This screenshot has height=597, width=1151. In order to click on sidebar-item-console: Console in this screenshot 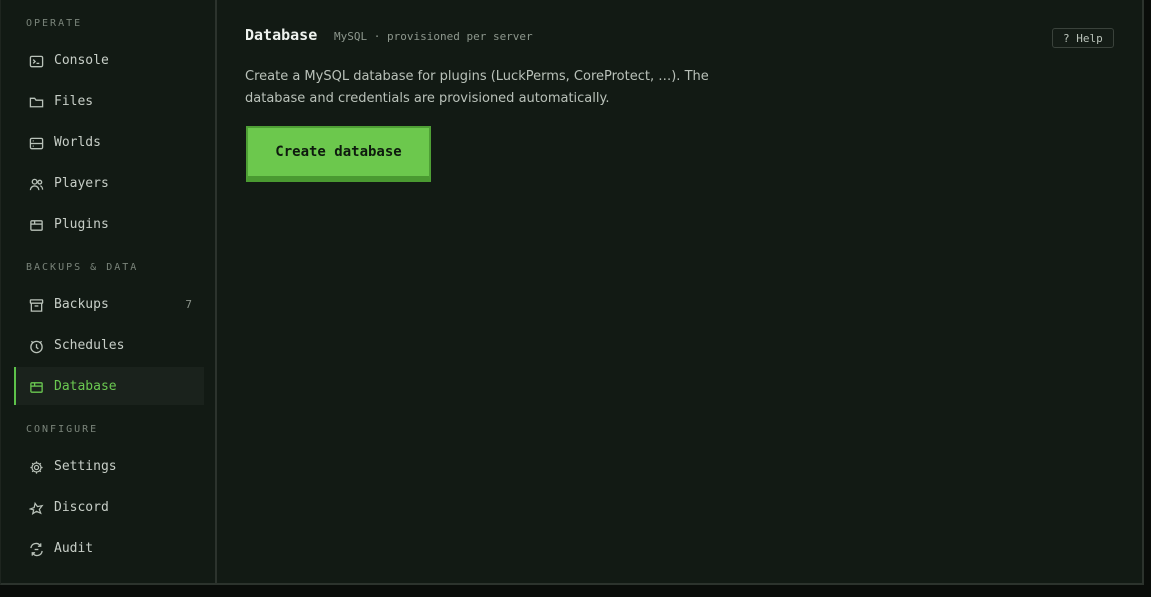, I will do `click(109, 60)`.